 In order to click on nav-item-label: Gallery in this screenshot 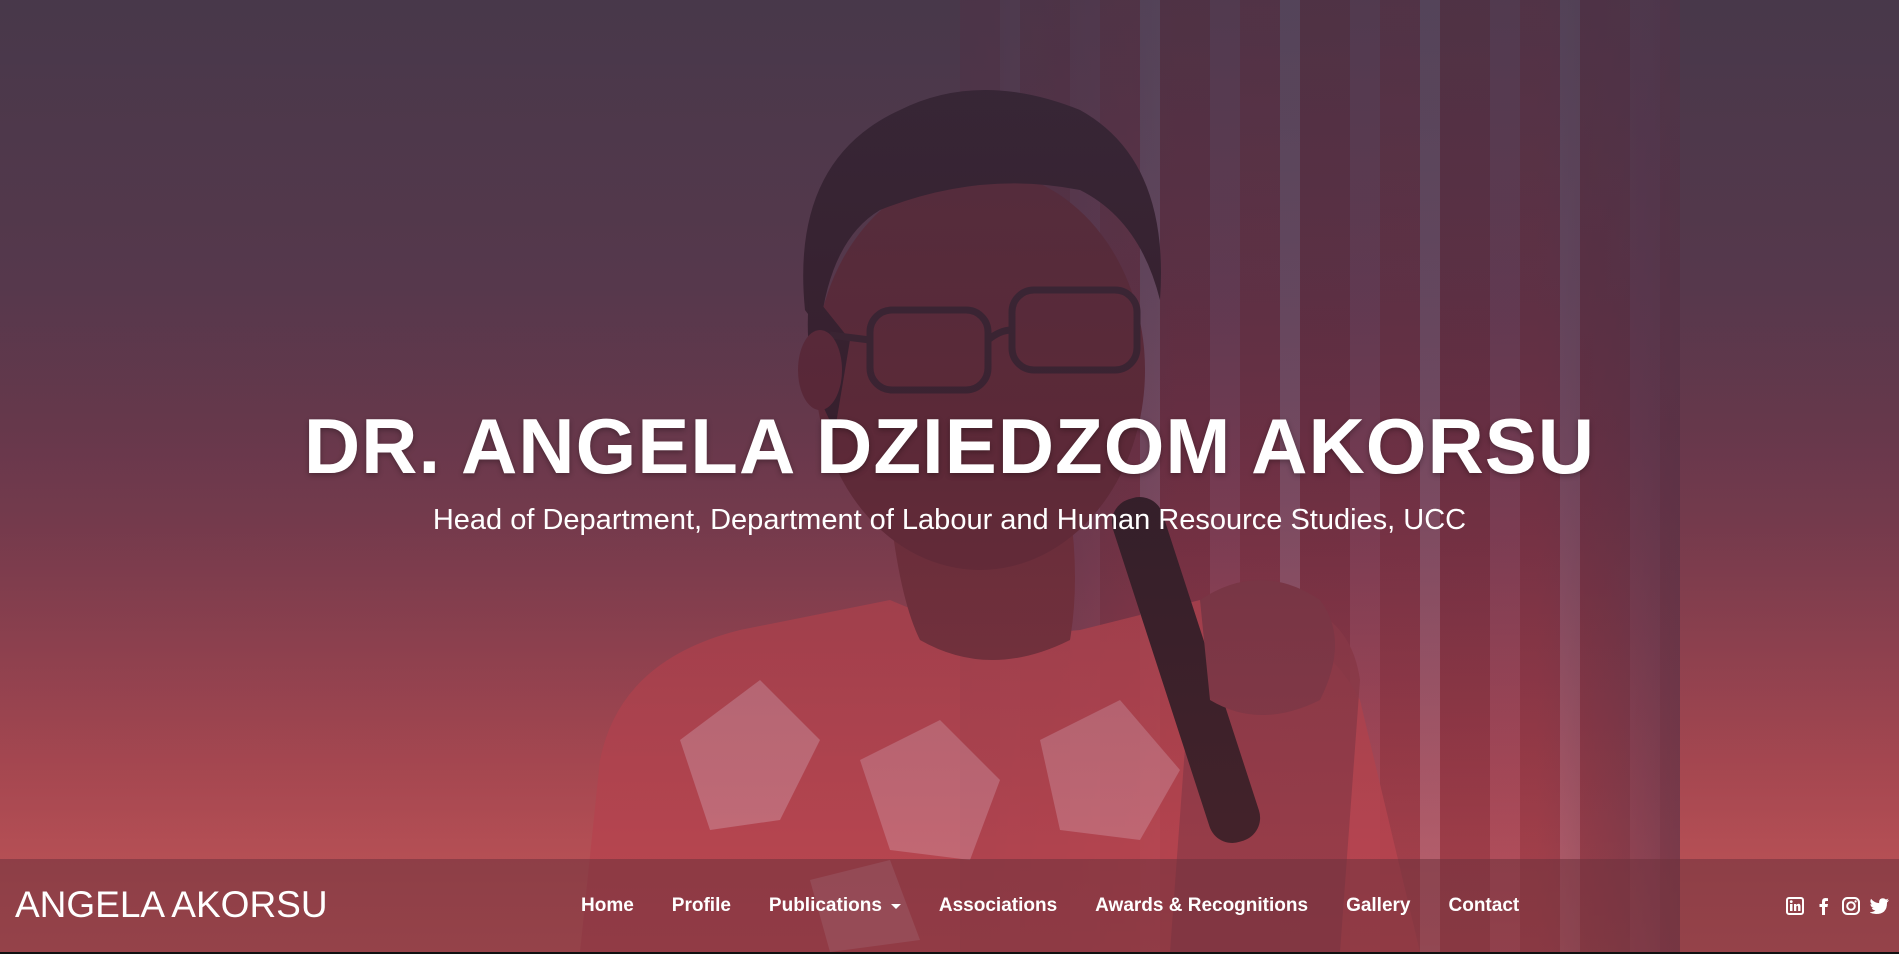, I will do `click(1378, 905)`.